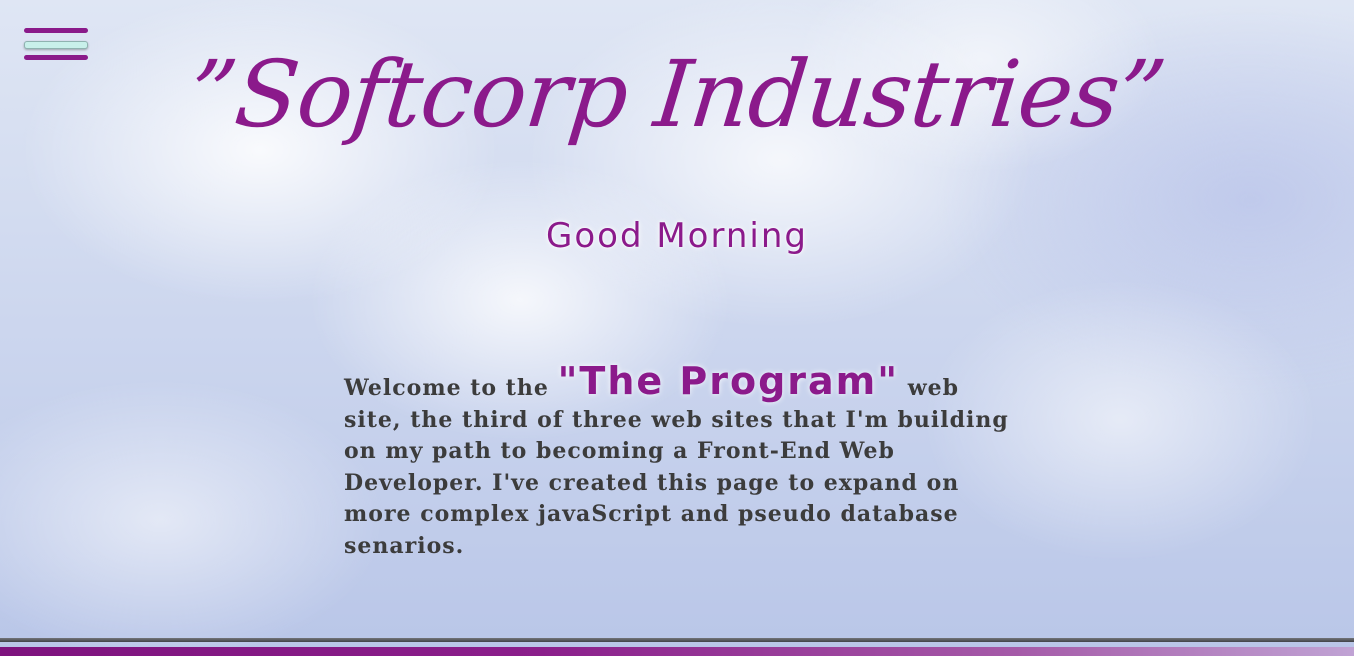  Describe the element at coordinates (677, 651) in the screenshot. I see `footer-bar` at that location.